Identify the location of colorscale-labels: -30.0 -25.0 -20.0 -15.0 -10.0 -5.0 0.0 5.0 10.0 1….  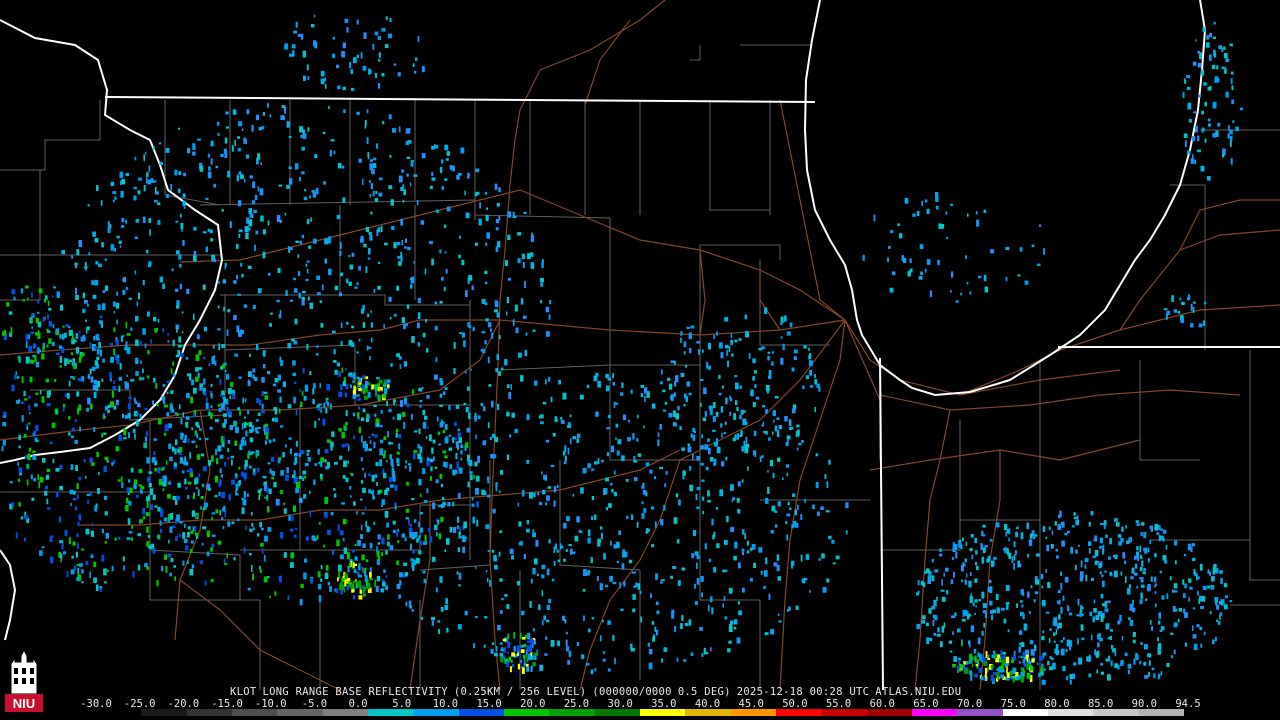
(640, 704).